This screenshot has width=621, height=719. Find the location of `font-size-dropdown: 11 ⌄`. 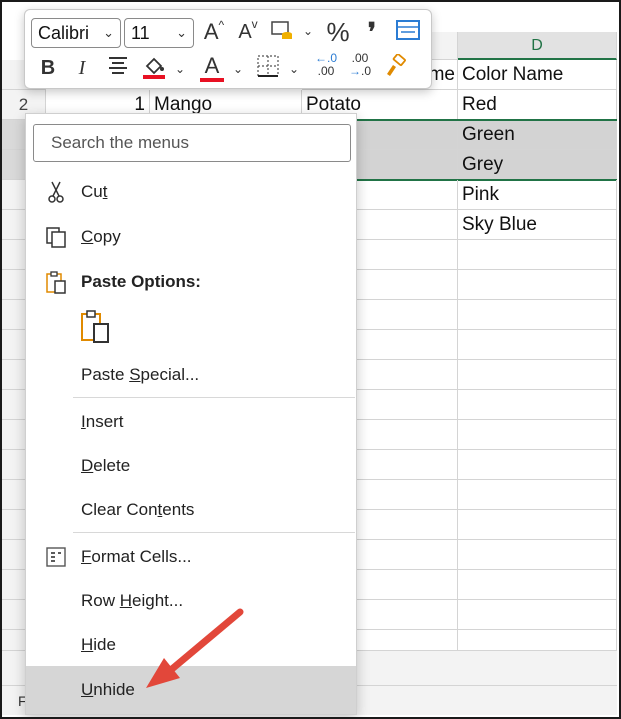

font-size-dropdown: 11 ⌄ is located at coordinates (159, 33).